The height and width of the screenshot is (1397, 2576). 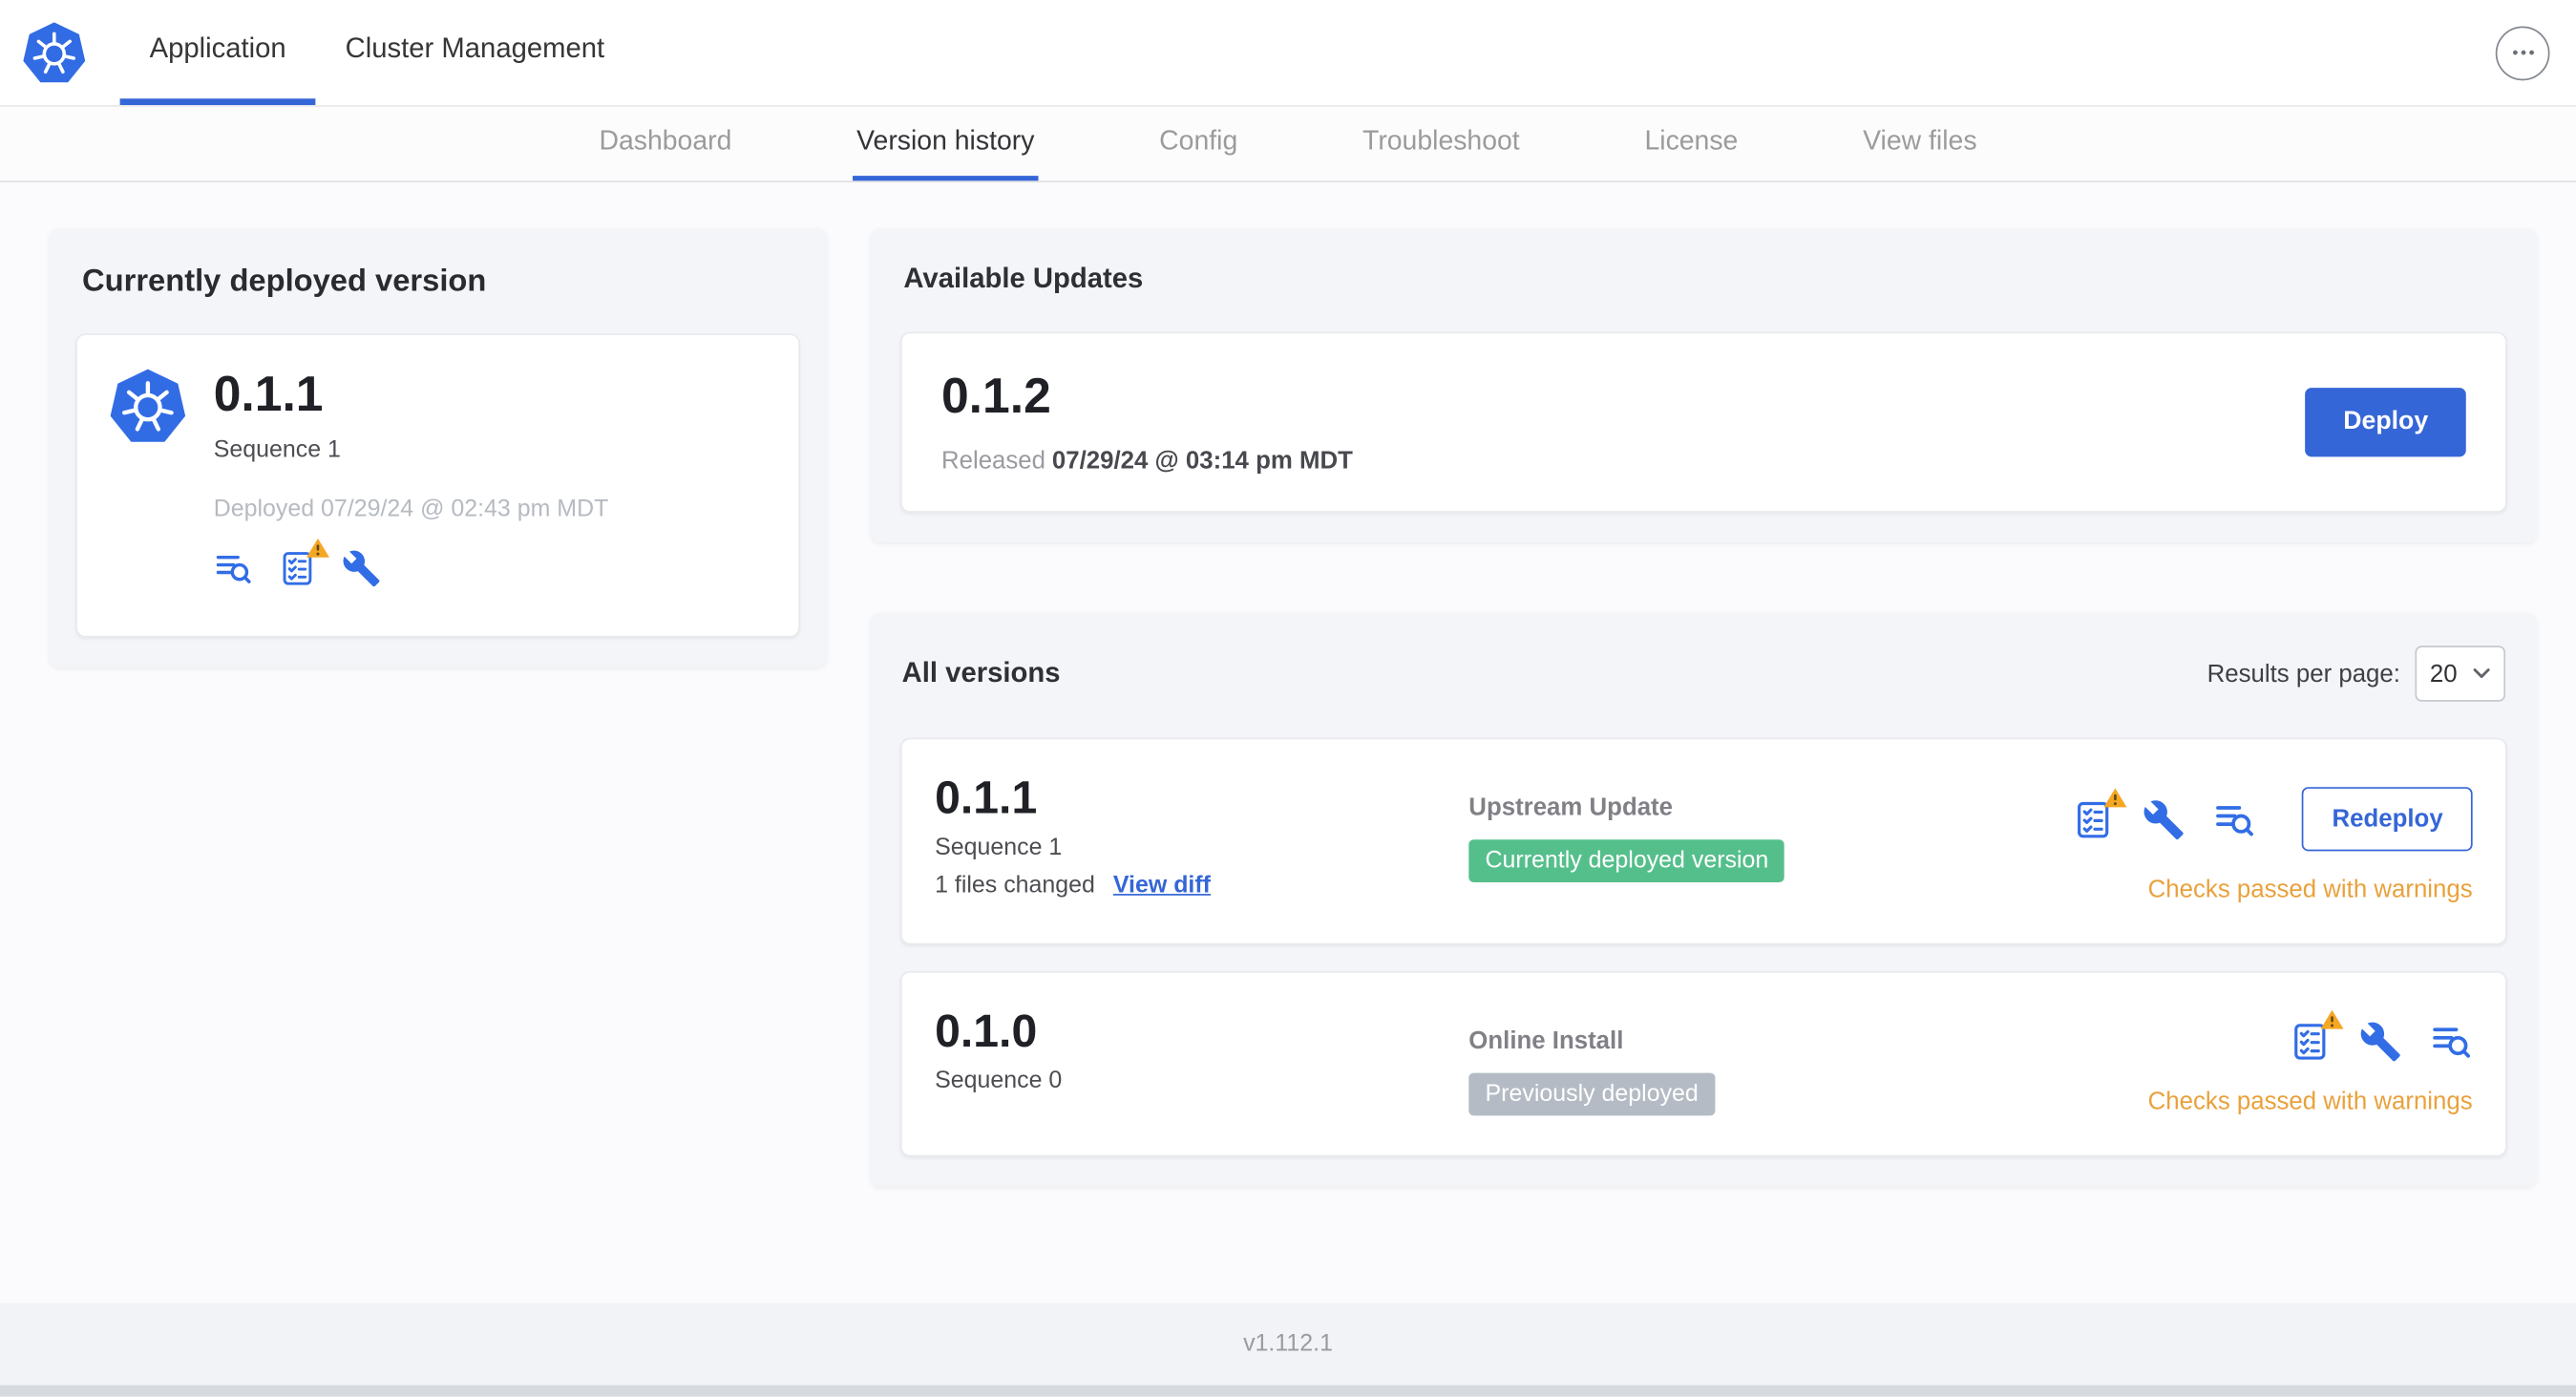 What do you see at coordinates (1571, 808) in the screenshot?
I see `row-source: Upstream Update` at bounding box center [1571, 808].